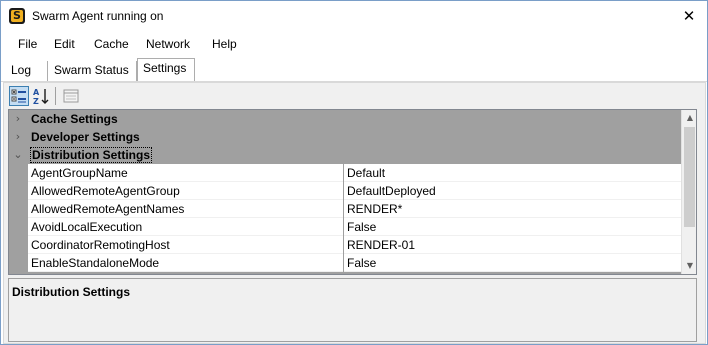 Image resolution: width=708 pixels, height=345 pixels. I want to click on property-name: AvoidLocalExecution, so click(87, 227).